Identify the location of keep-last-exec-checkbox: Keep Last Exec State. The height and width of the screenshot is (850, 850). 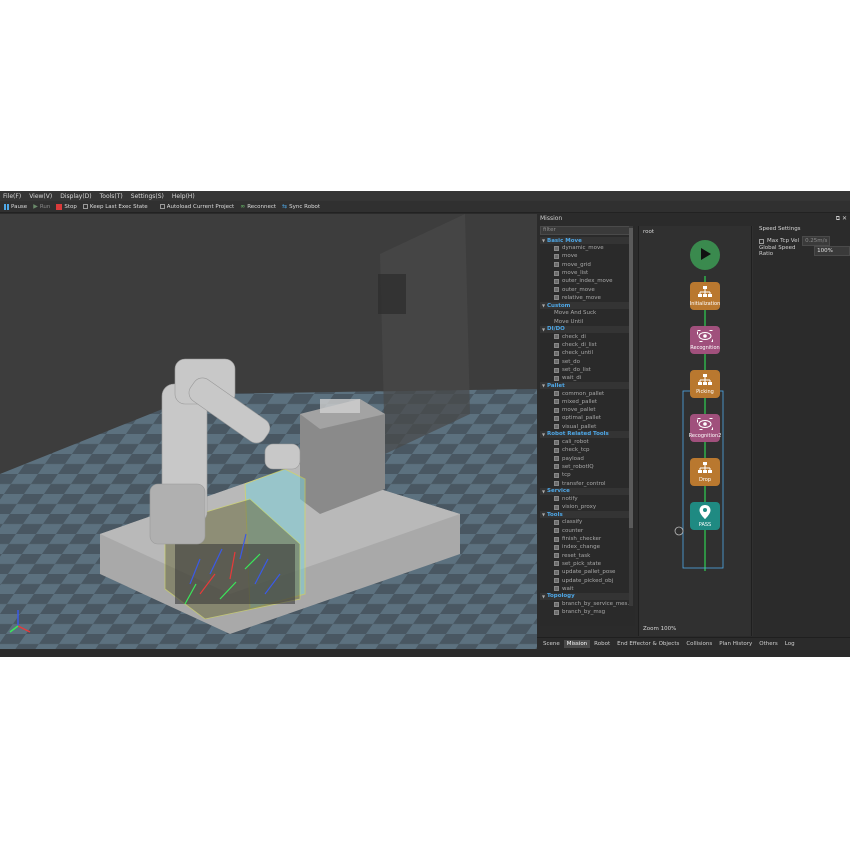
(115, 207).